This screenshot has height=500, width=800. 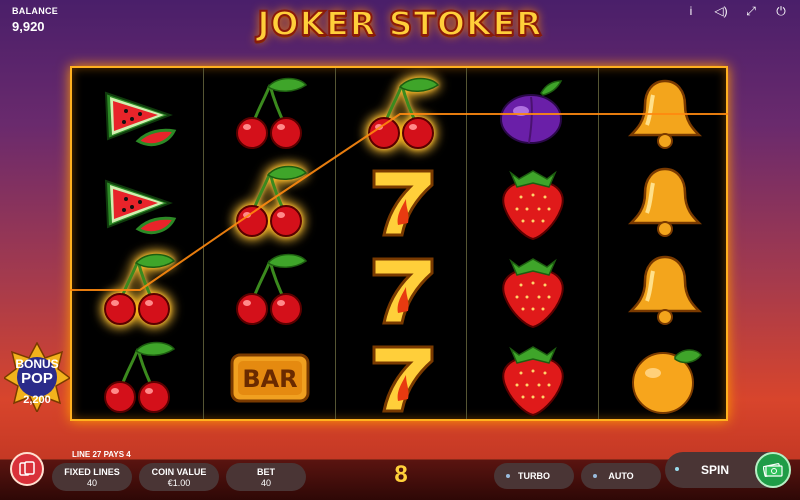 I want to click on bonus-pop-amount: 2,200, so click(x=37, y=400).